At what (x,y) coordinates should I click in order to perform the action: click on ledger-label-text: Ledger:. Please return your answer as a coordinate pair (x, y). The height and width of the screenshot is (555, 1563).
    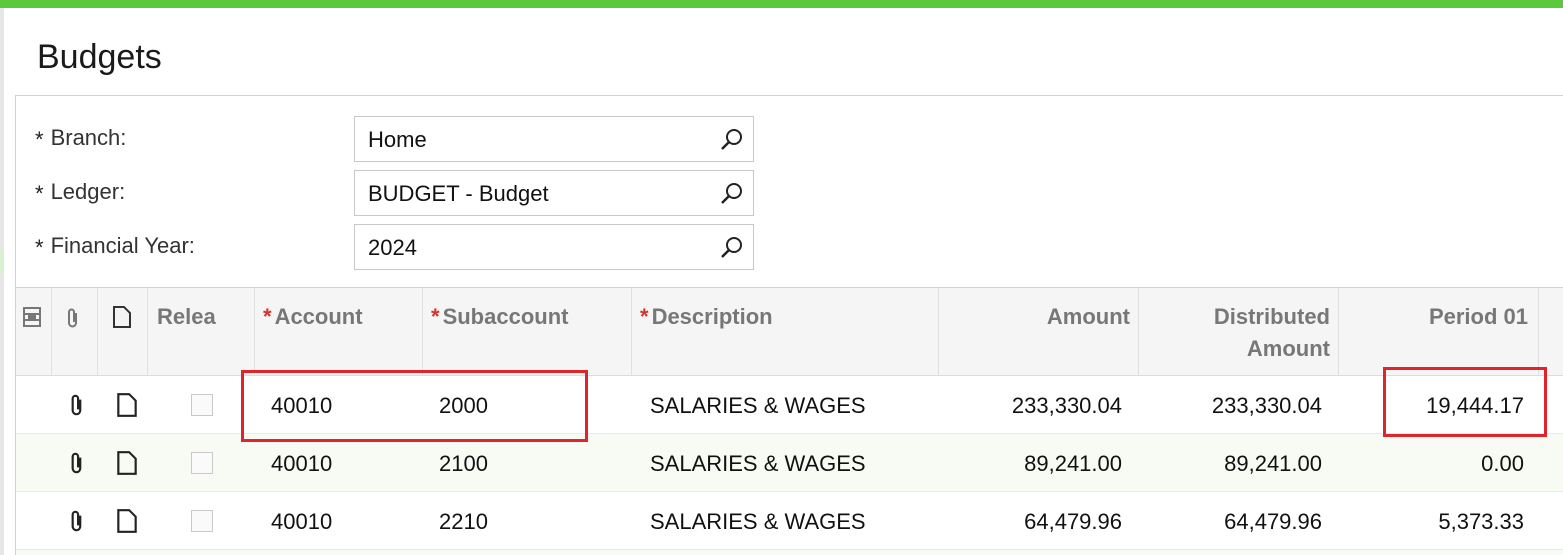
    Looking at the image, I should click on (88, 191).